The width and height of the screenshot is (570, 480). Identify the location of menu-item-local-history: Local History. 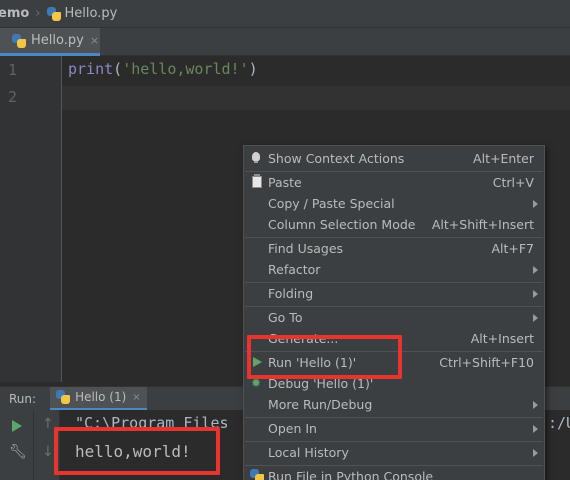
(394, 452).